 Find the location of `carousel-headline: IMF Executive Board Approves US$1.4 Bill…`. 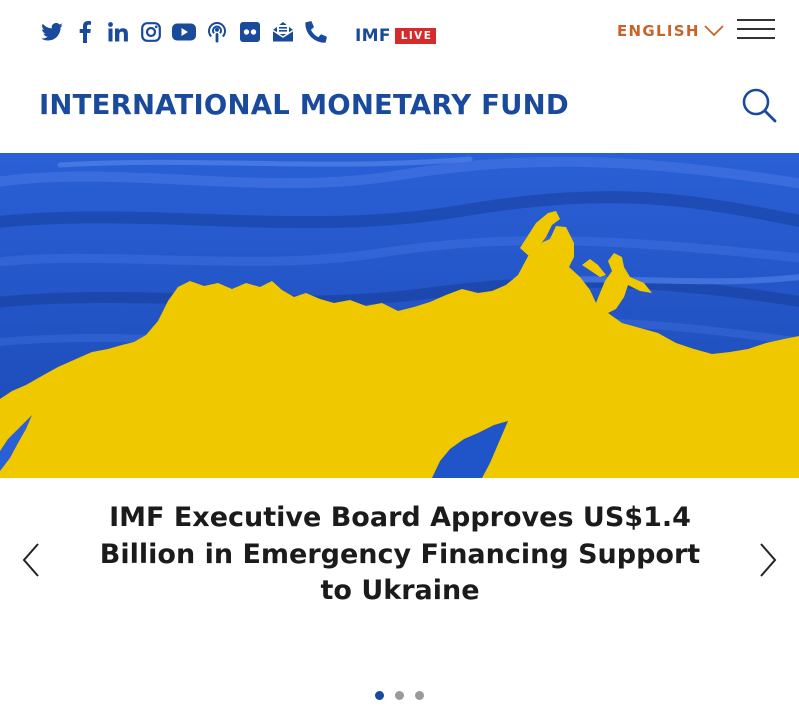

carousel-headline: IMF Executive Board Approves US$1.4 Bill… is located at coordinates (400, 555).